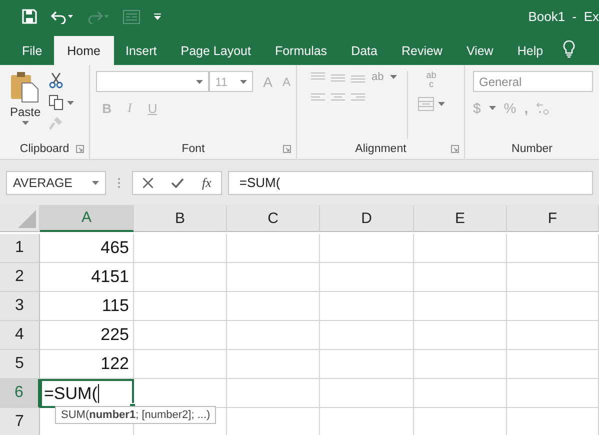 The width and height of the screenshot is (599, 435). What do you see at coordinates (55, 81) in the screenshot?
I see `scissors-icon` at bounding box center [55, 81].